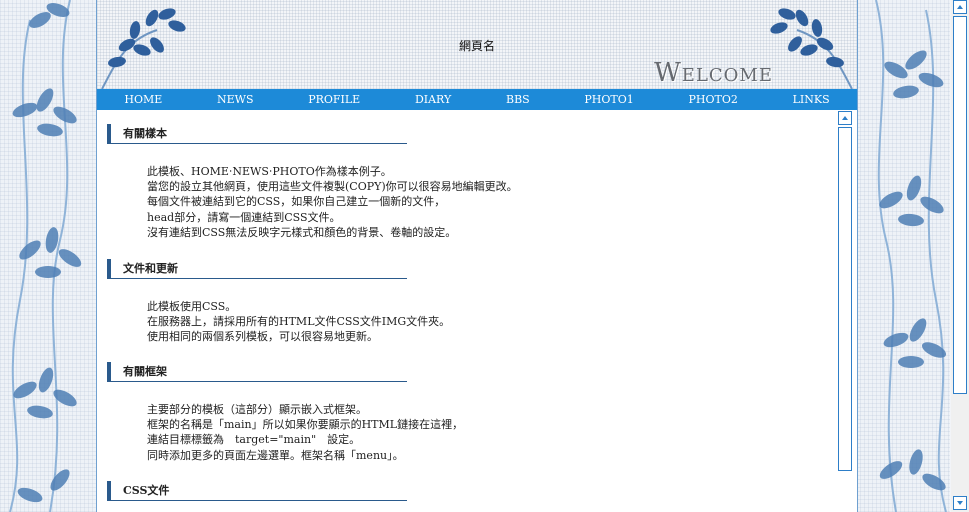 The height and width of the screenshot is (512, 969). Describe the element at coordinates (257, 409) in the screenshot. I see `text-line: 主要部分的模板（這部分）顯示嵌入式框架。` at that location.